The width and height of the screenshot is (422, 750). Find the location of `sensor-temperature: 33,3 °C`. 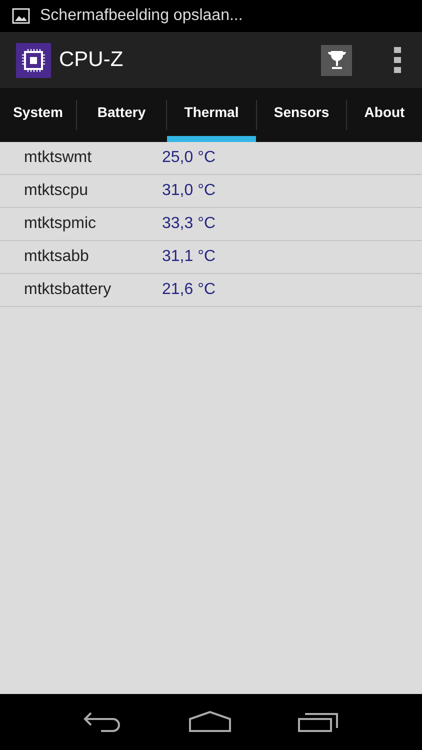

sensor-temperature: 33,3 °C is located at coordinates (189, 224).